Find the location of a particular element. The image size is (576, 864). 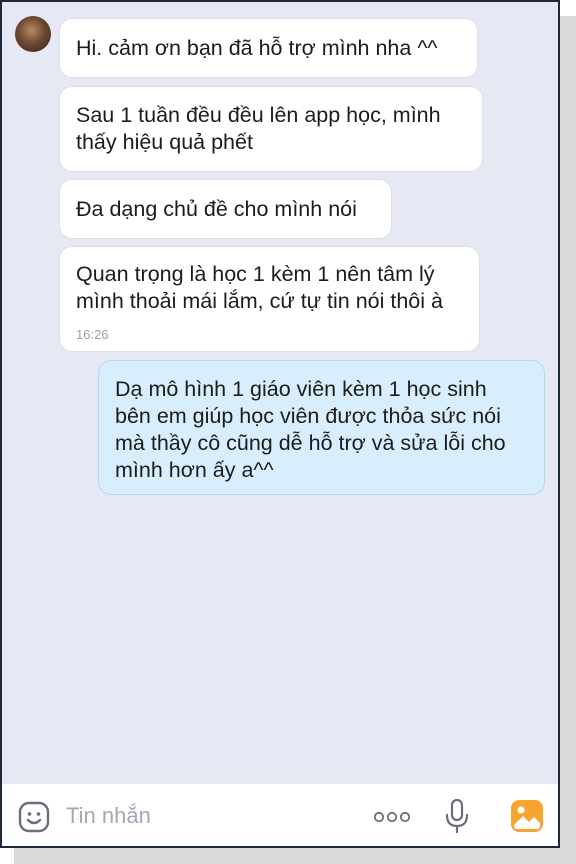

microphone-icon is located at coordinates (457, 816).